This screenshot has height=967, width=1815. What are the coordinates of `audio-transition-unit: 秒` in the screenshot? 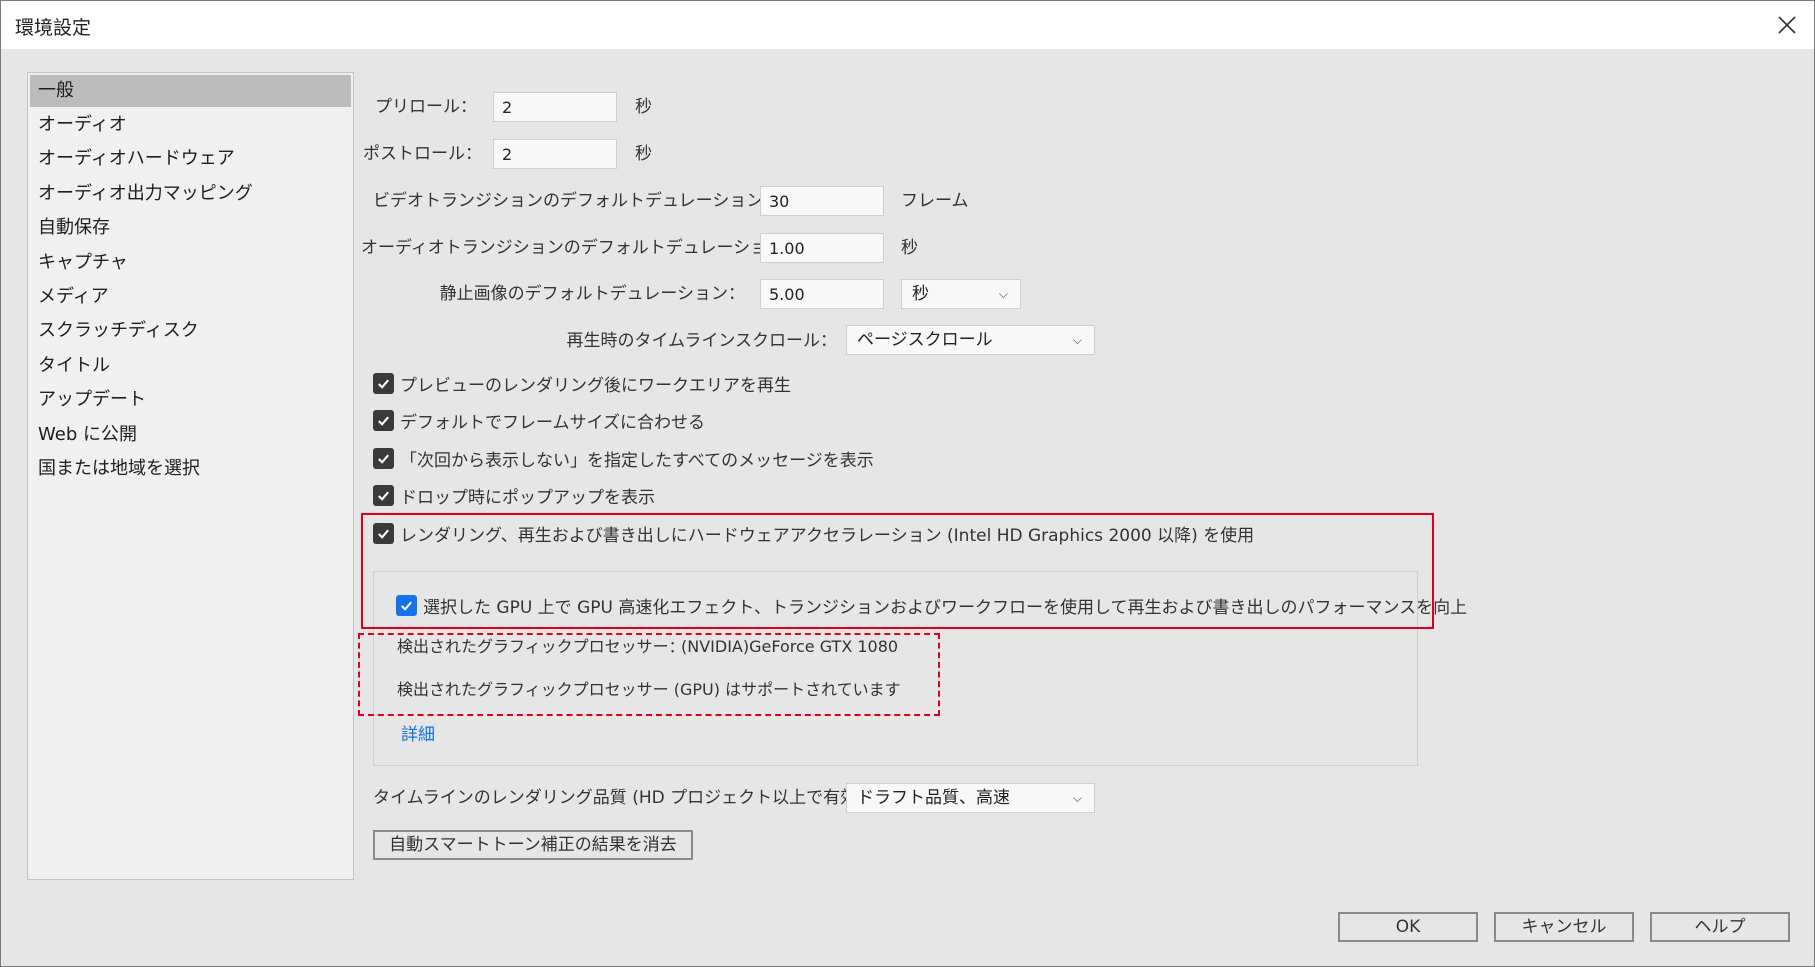 It's located at (909, 248).